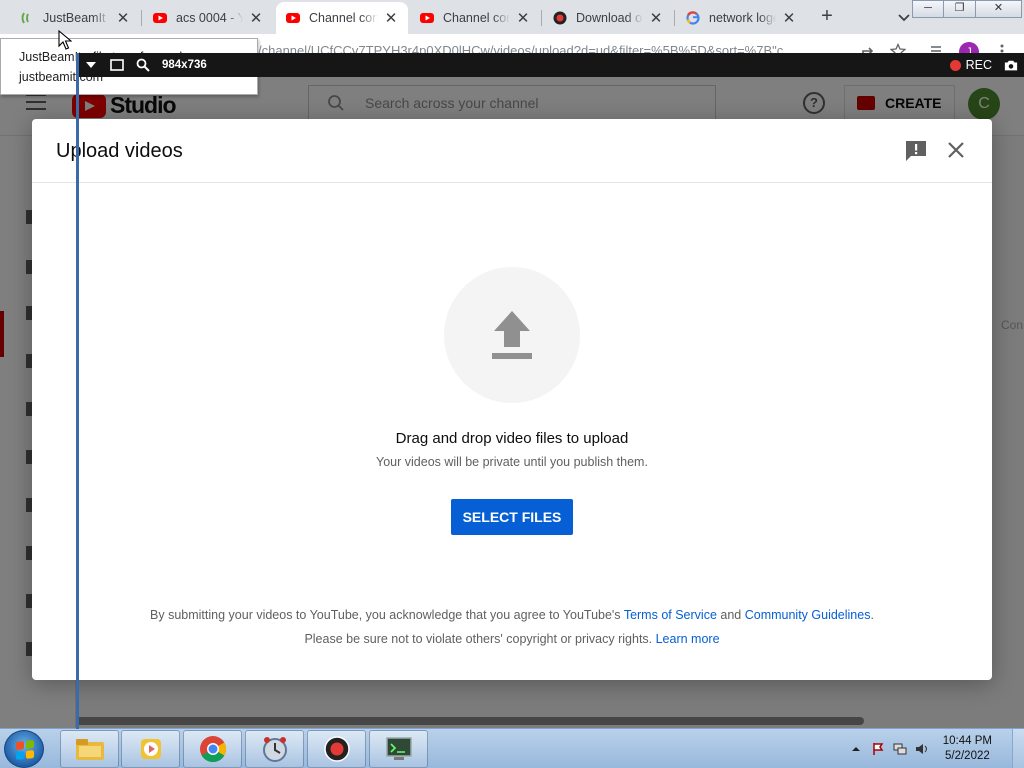  Describe the element at coordinates (827, 16) in the screenshot. I see `new-tab-button: +` at that location.